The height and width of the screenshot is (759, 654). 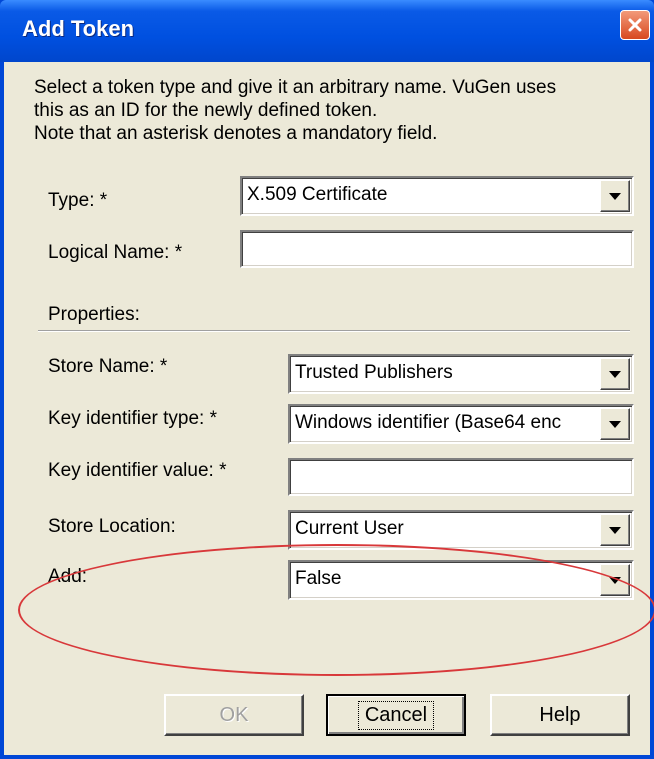 I want to click on key-identifier-type-label: Key identifier type: *, so click(x=132, y=418).